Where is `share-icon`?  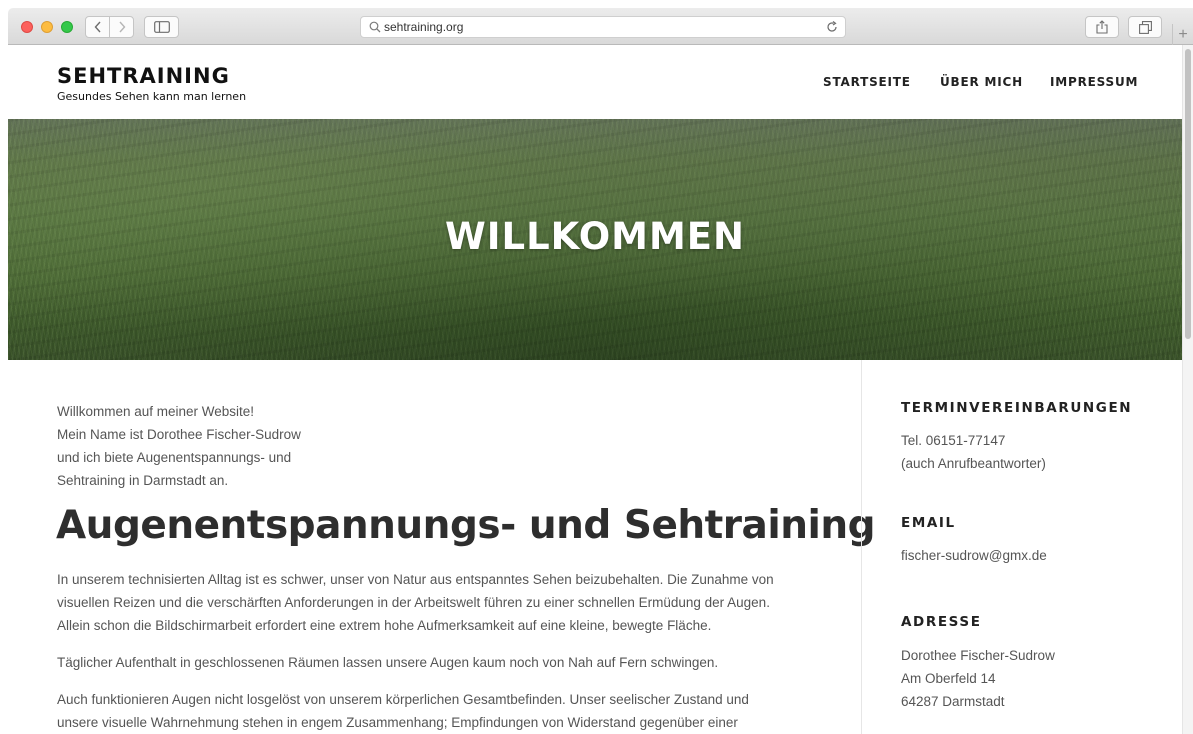
share-icon is located at coordinates (1102, 27).